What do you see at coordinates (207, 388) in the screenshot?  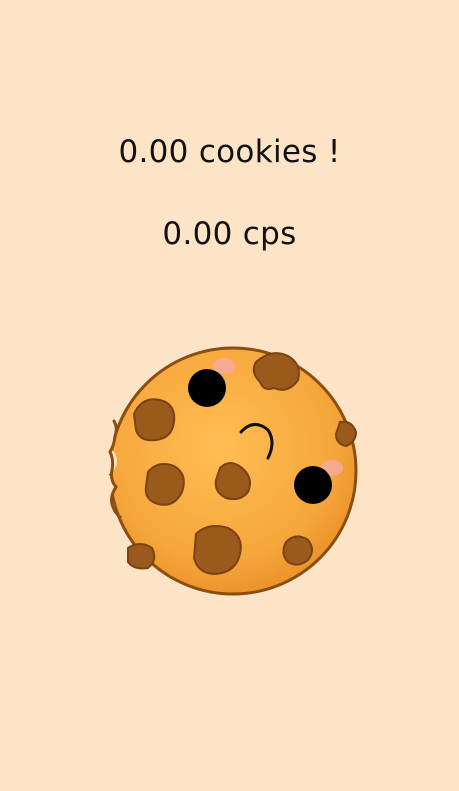 I see `eye-left` at bounding box center [207, 388].